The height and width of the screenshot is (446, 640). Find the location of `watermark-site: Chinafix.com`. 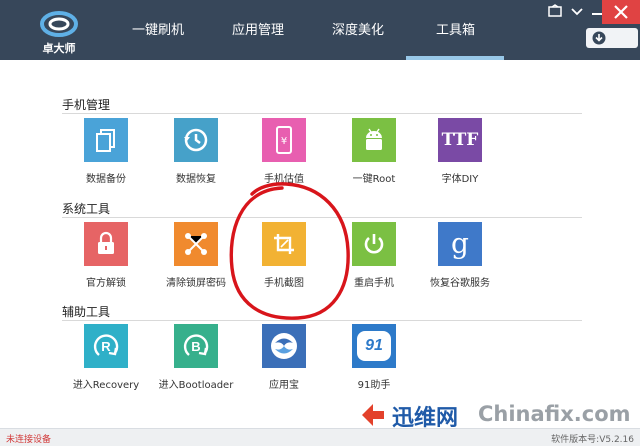

watermark-site: Chinafix.com is located at coordinates (554, 414).